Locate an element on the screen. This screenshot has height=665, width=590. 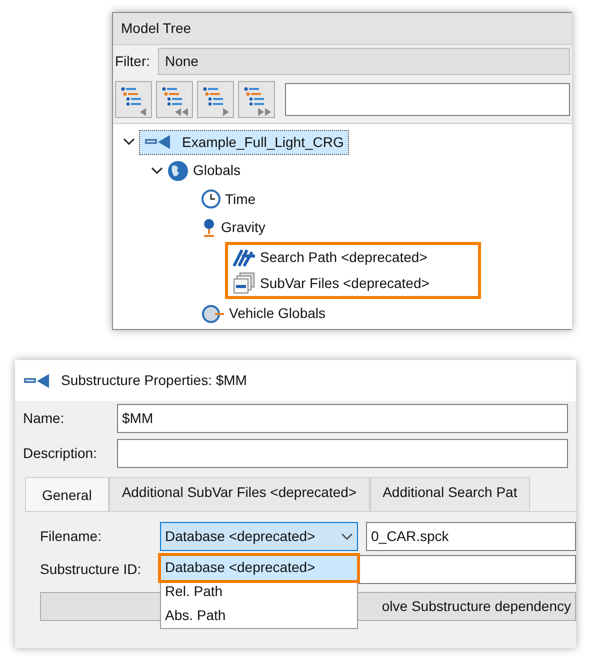
field-label: Filename: is located at coordinates (71, 536).